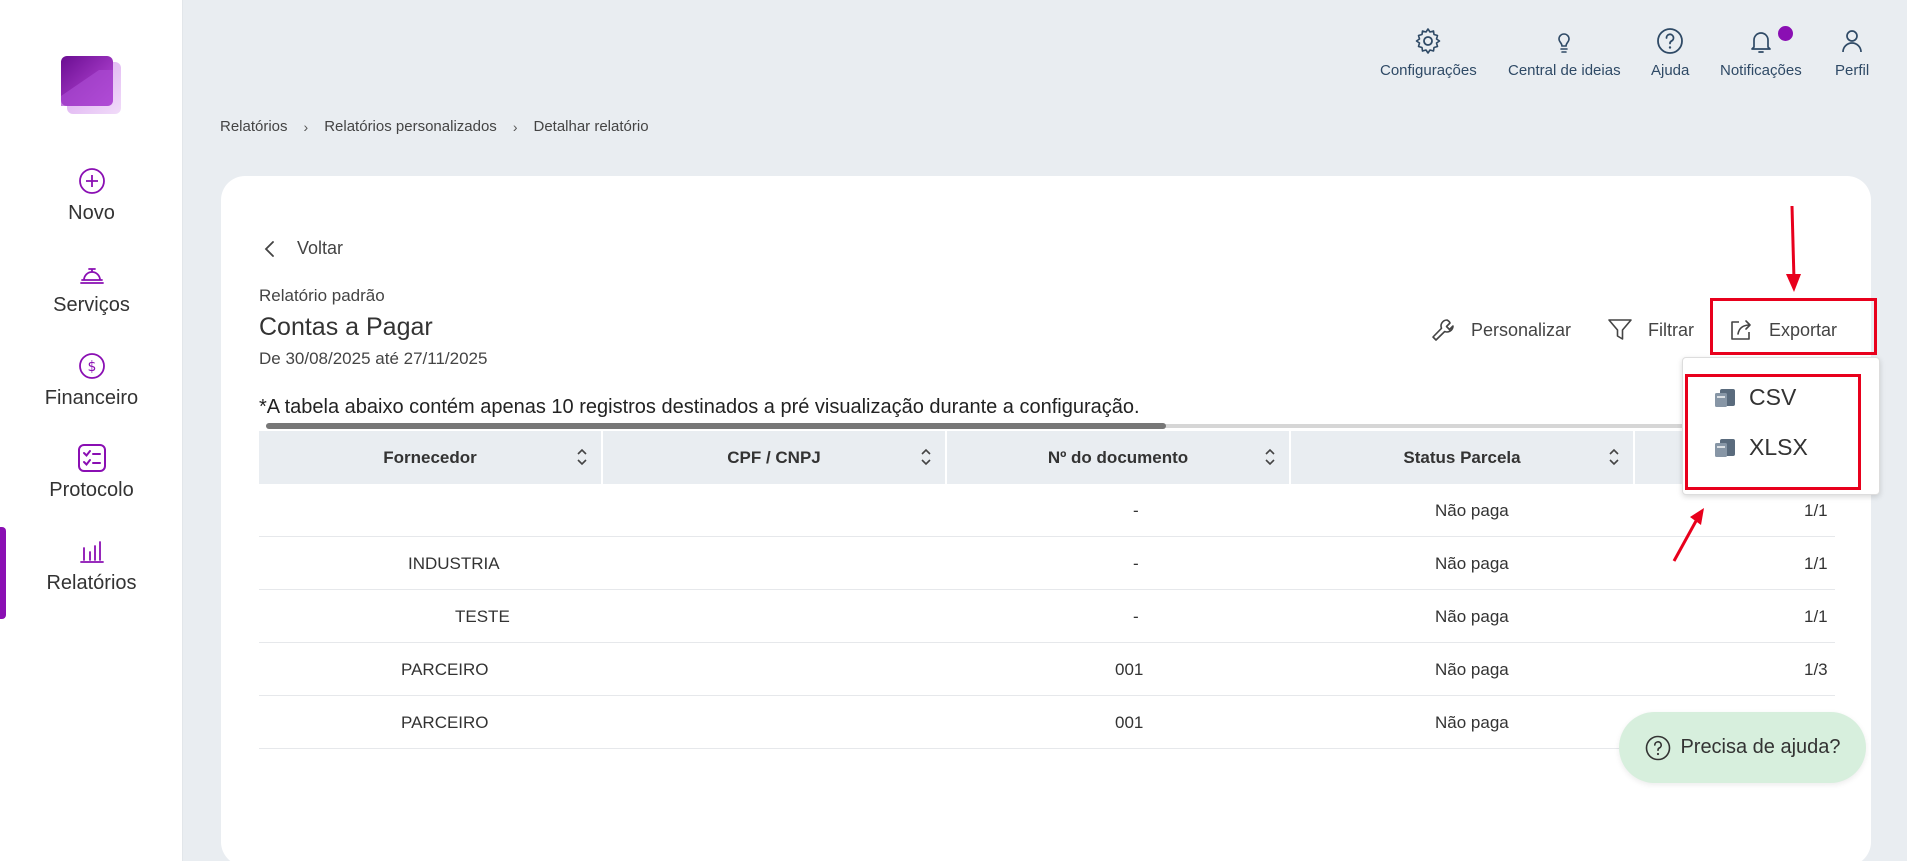 The width and height of the screenshot is (1907, 861). I want to click on table-row: - Não paga 1/1, so click(1047, 510).